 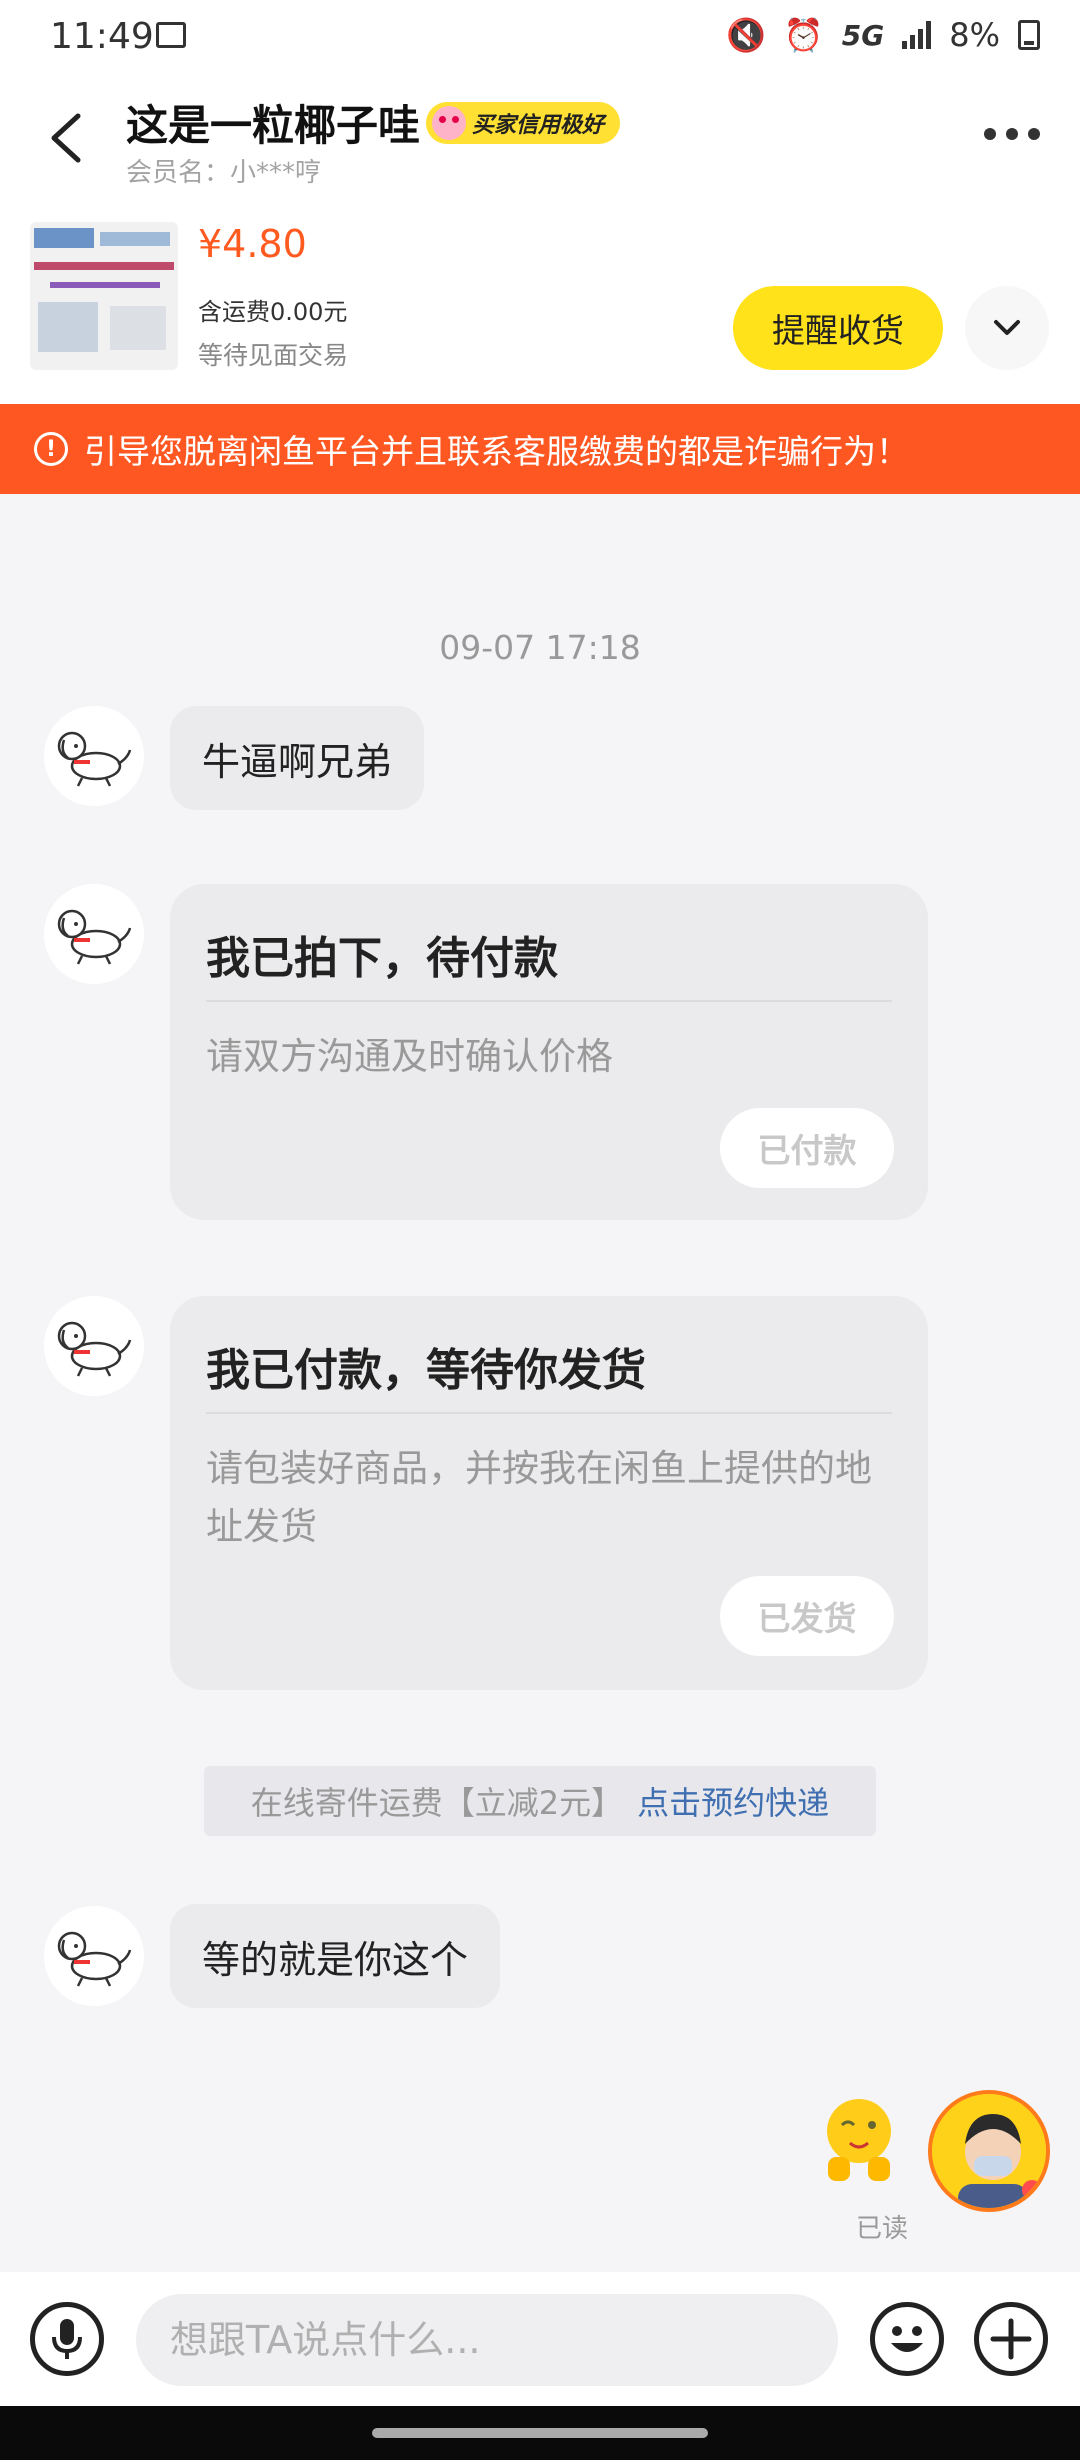 I want to click on trade-status: 等待见面交易, so click(x=273, y=355).